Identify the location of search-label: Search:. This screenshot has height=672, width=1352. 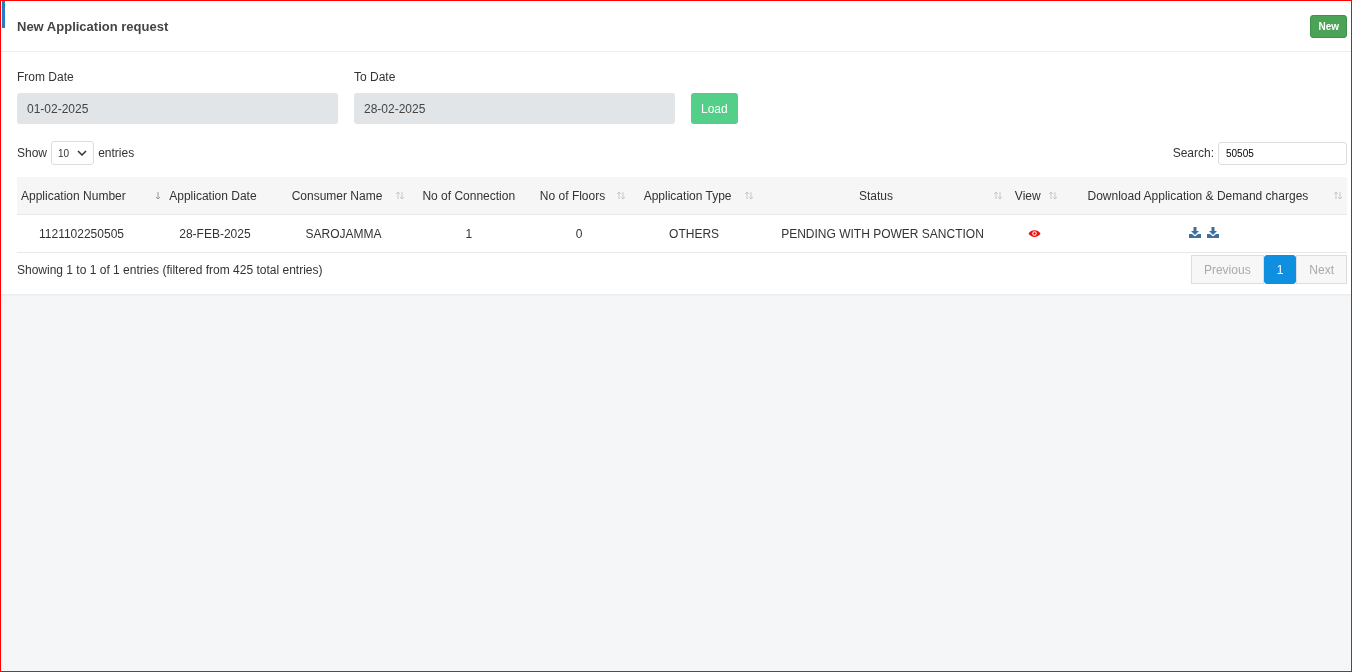
(1193, 153).